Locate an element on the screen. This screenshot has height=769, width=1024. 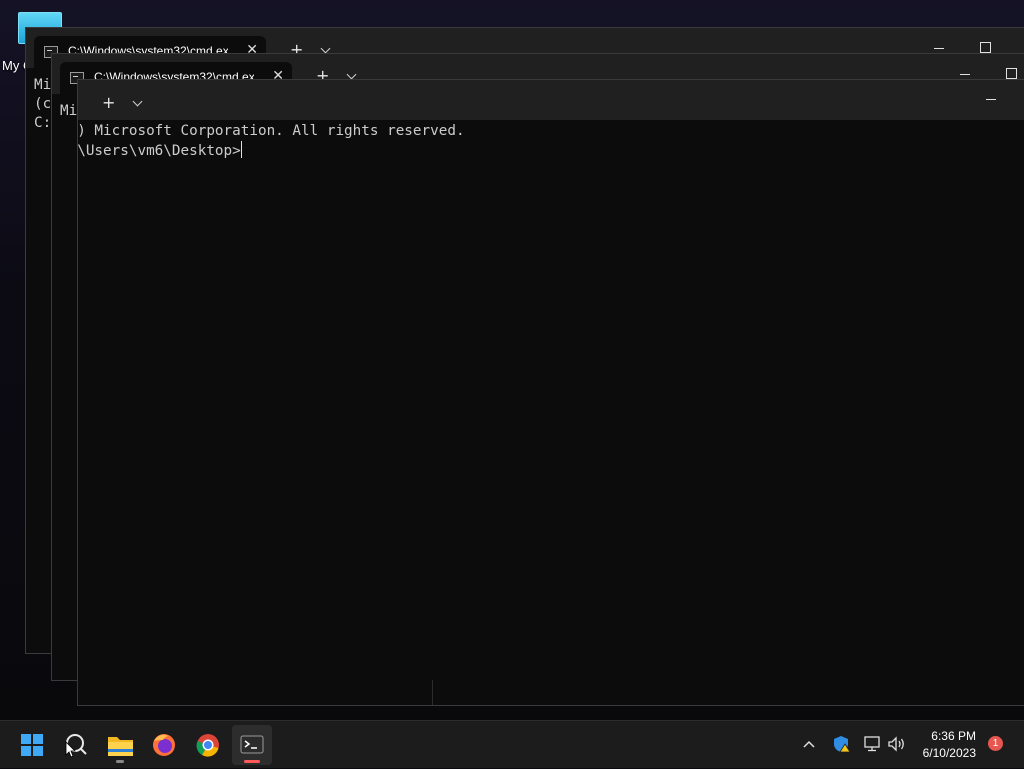
chrome-button is located at coordinates (208, 745).